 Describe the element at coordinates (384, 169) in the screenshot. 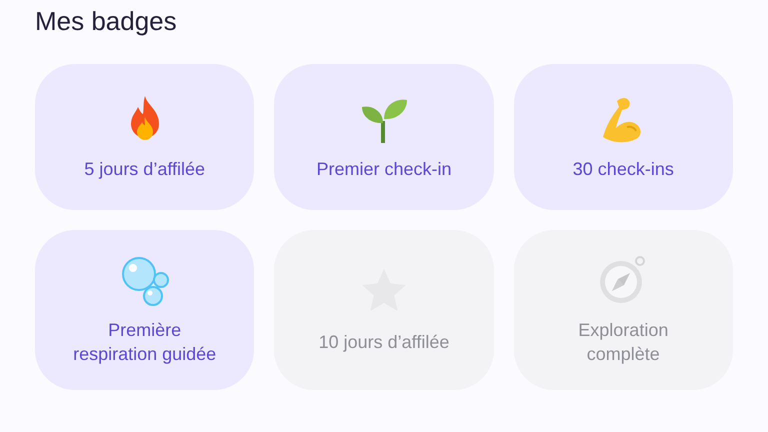

I see `badge-label: Premier check-in` at that location.